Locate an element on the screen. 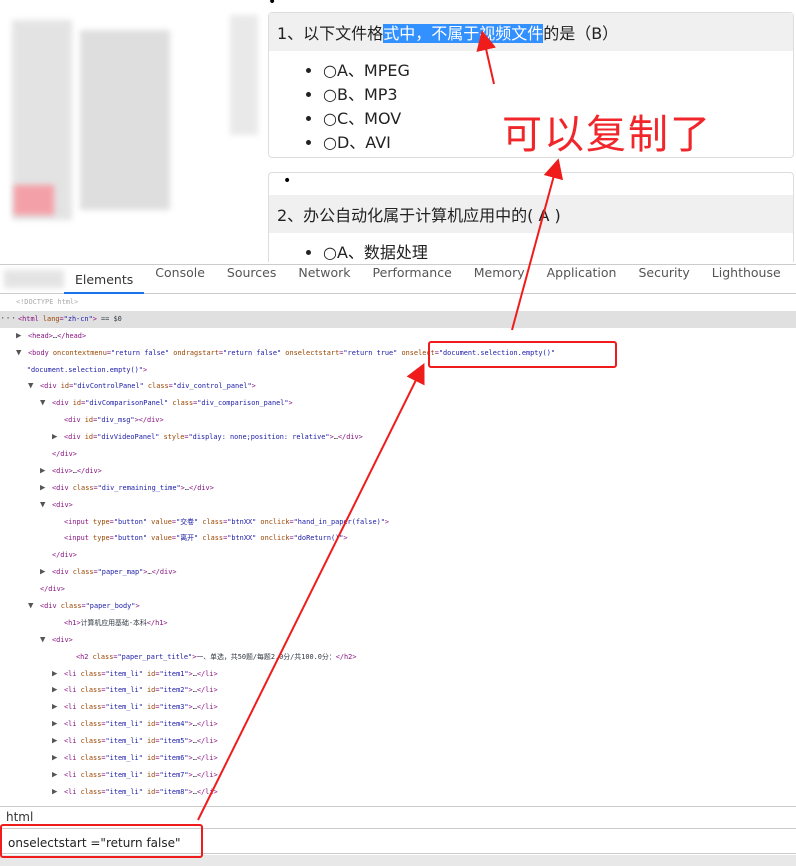 The height and width of the screenshot is (866, 796). tab-elements: Elements is located at coordinates (104, 279).